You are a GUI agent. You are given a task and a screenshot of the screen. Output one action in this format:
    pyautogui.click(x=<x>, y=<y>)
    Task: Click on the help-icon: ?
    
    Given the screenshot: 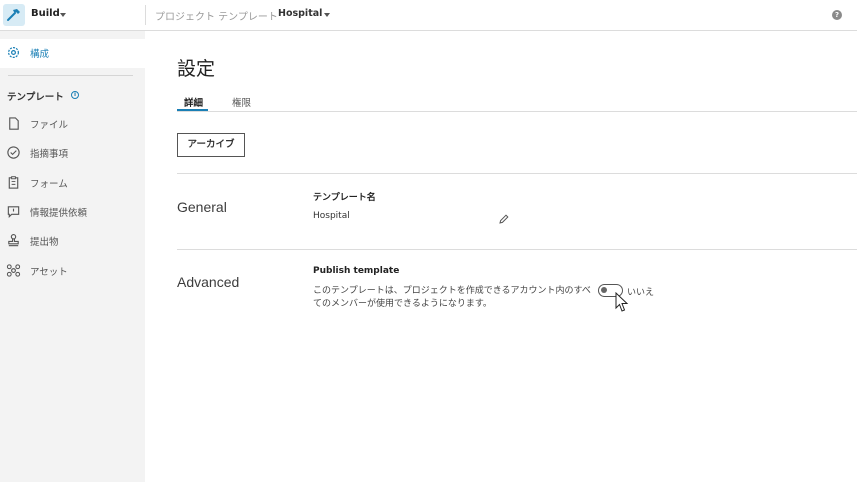 What is the action you would take?
    pyautogui.click(x=837, y=15)
    